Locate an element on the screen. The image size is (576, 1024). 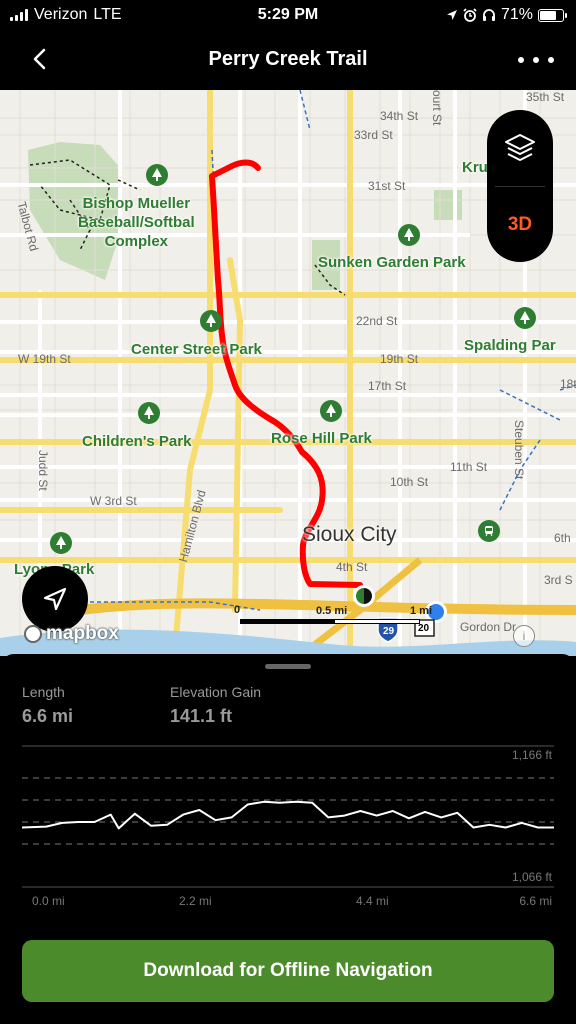
battery-icon is located at coordinates (552, 15).